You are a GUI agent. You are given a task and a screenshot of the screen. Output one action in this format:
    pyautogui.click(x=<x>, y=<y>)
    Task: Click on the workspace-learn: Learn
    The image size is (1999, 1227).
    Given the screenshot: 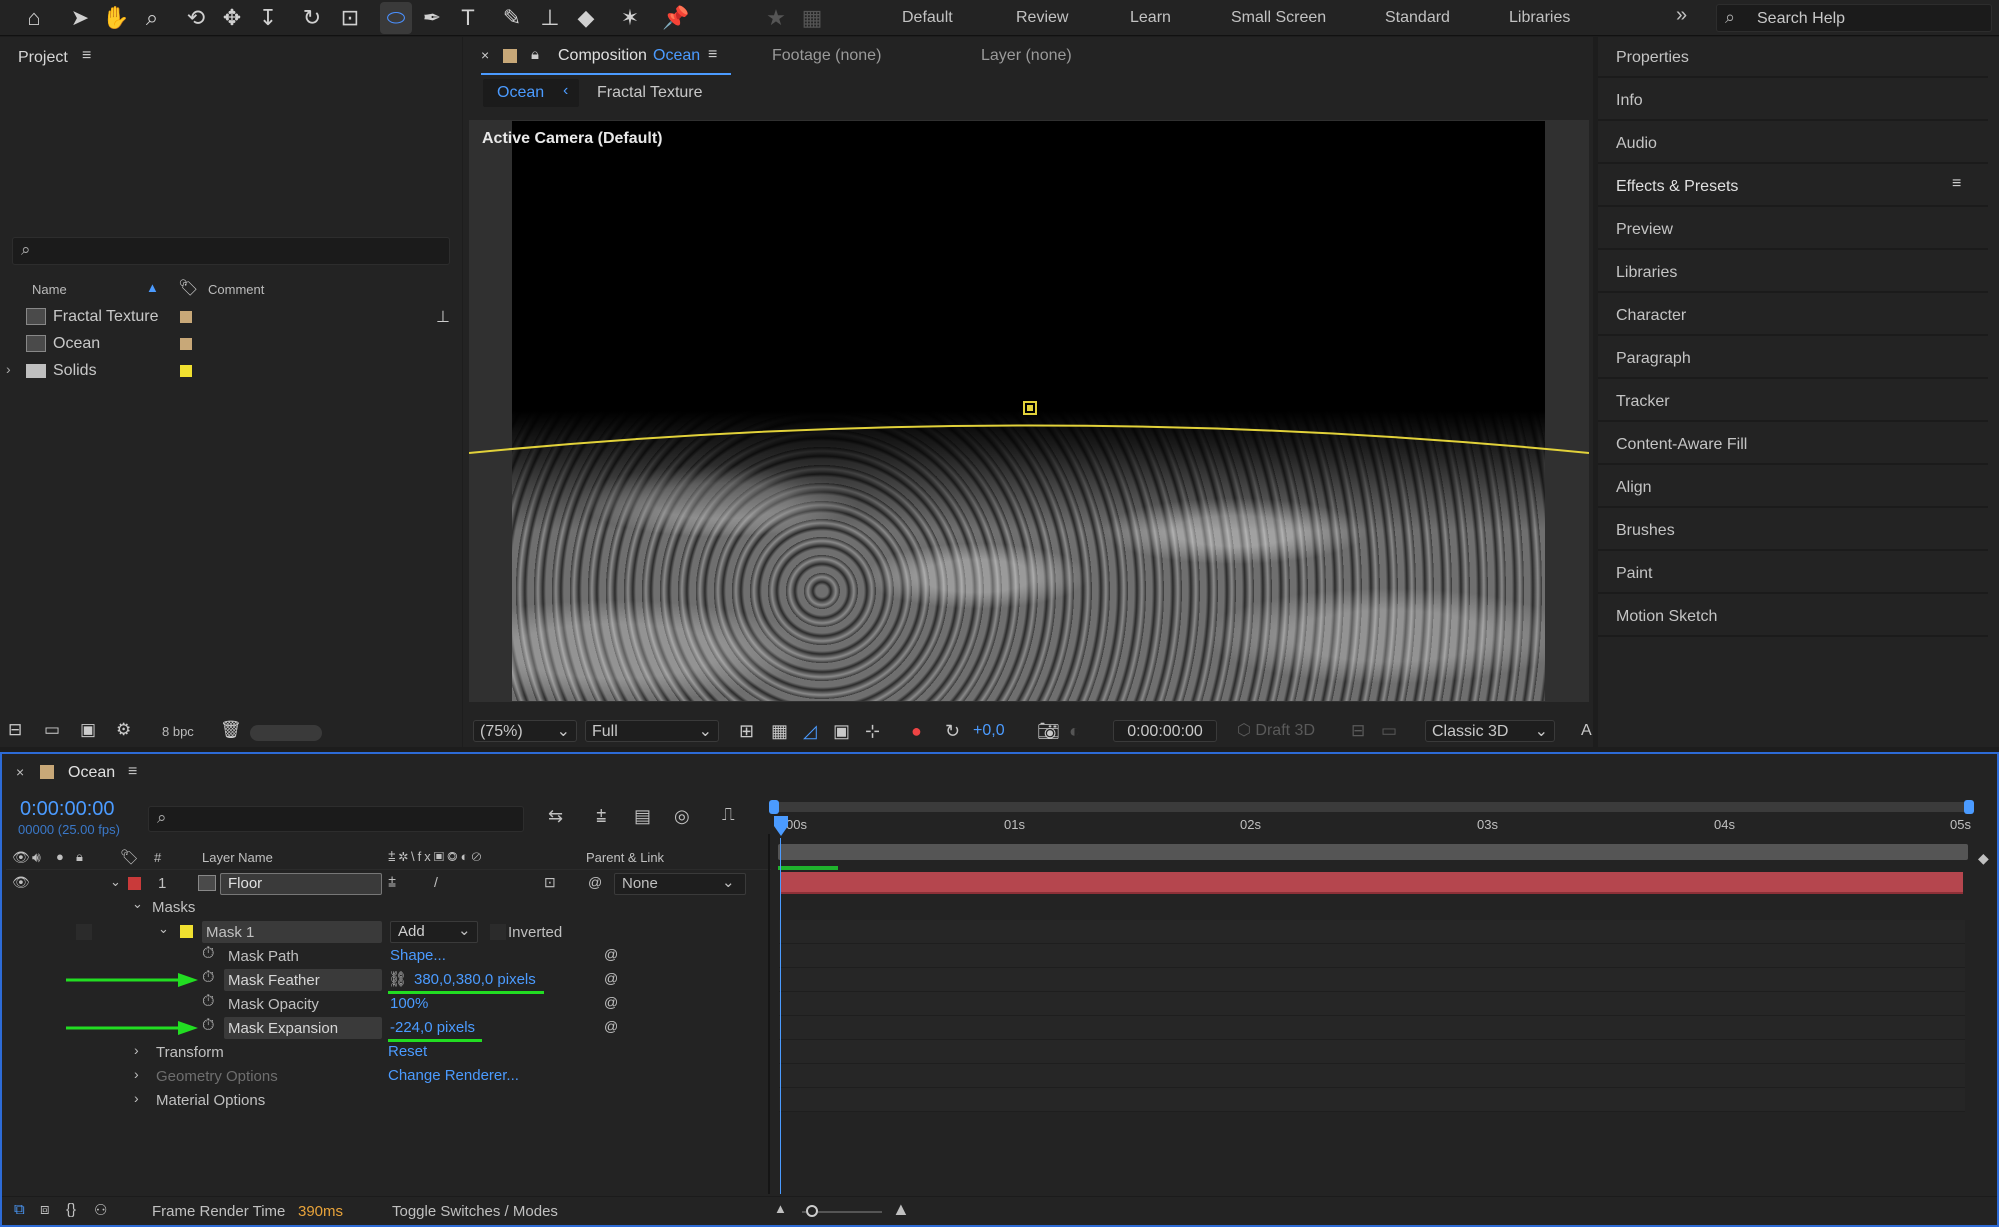 What is the action you would take?
    pyautogui.click(x=1150, y=18)
    